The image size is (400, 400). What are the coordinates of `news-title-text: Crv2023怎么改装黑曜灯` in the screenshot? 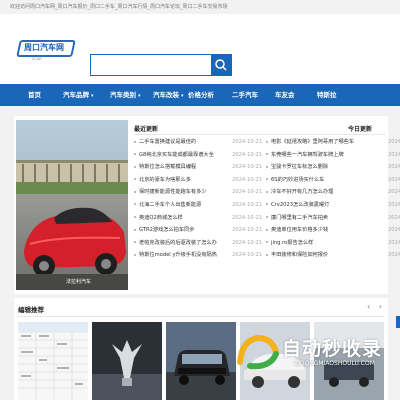 It's located at (300, 204).